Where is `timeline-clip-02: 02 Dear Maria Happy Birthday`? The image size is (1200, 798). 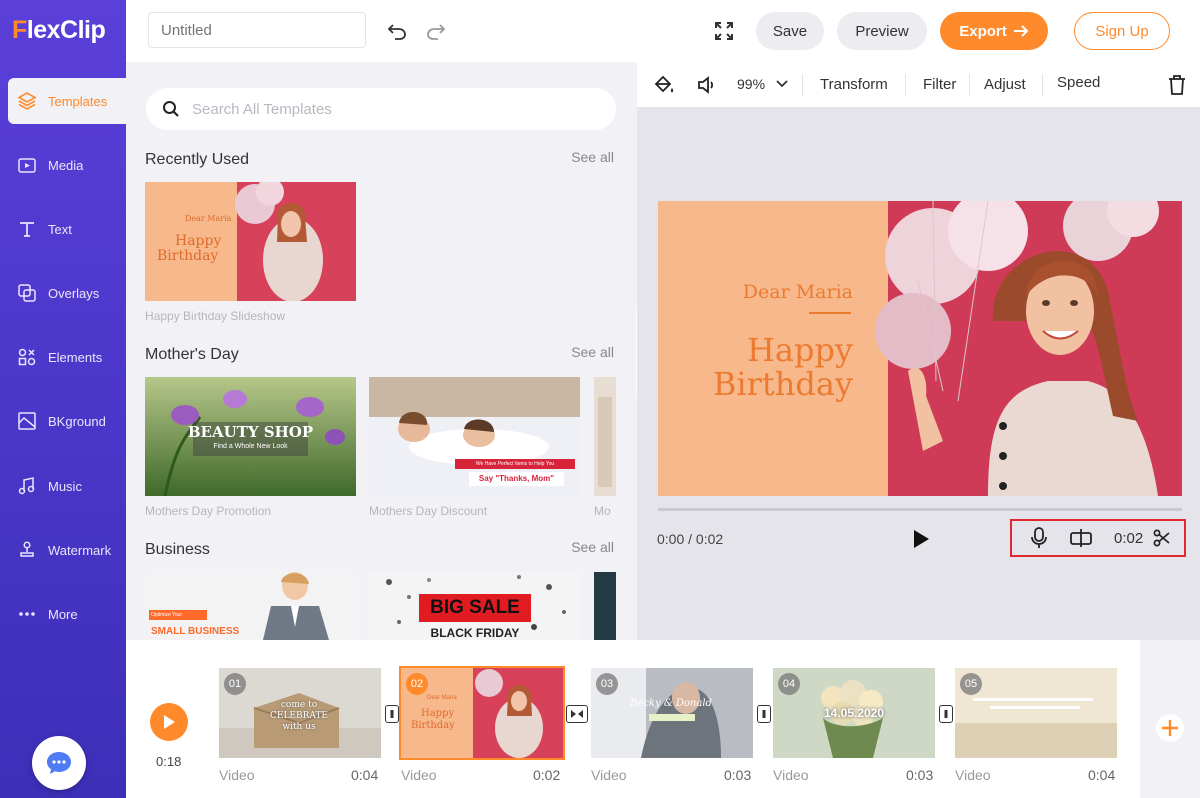 timeline-clip-02: 02 Dear Maria Happy Birthday is located at coordinates (482, 713).